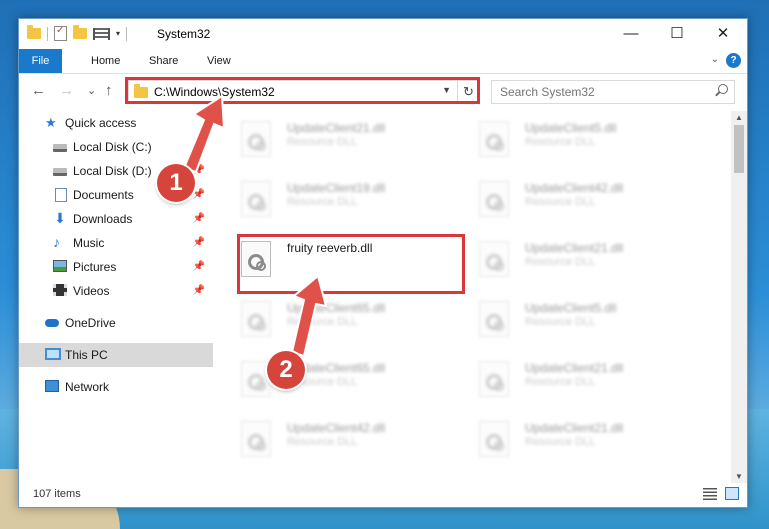 Image resolution: width=769 pixels, height=529 pixels. Describe the element at coordinates (732, 493) in the screenshot. I see `large-icons-view-icon` at that location.